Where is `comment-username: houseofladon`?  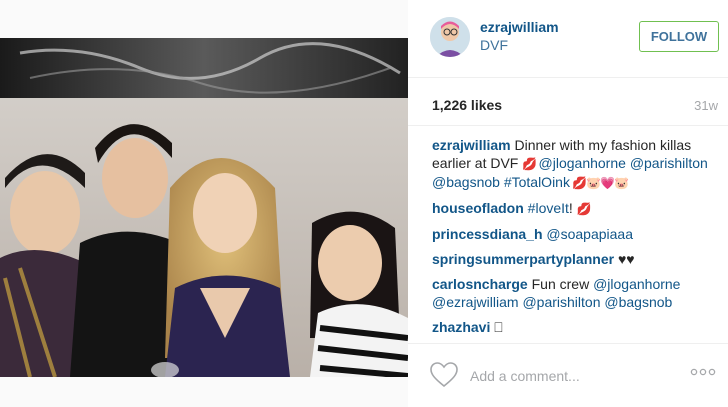
comment-username: houseofladon is located at coordinates (478, 208).